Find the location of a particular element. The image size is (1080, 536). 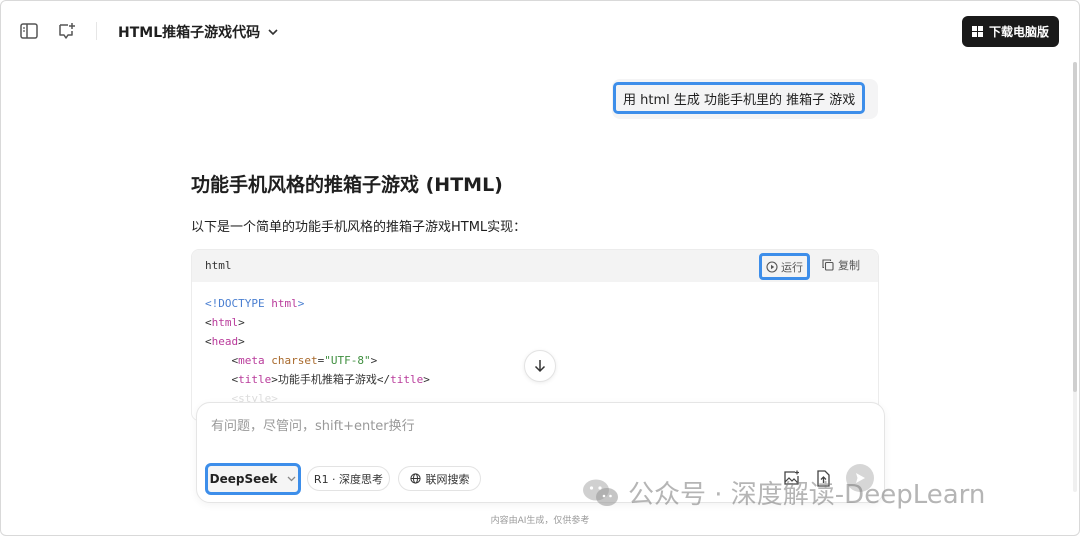

deep-think-label: R1 · 深度思考 is located at coordinates (348, 479).